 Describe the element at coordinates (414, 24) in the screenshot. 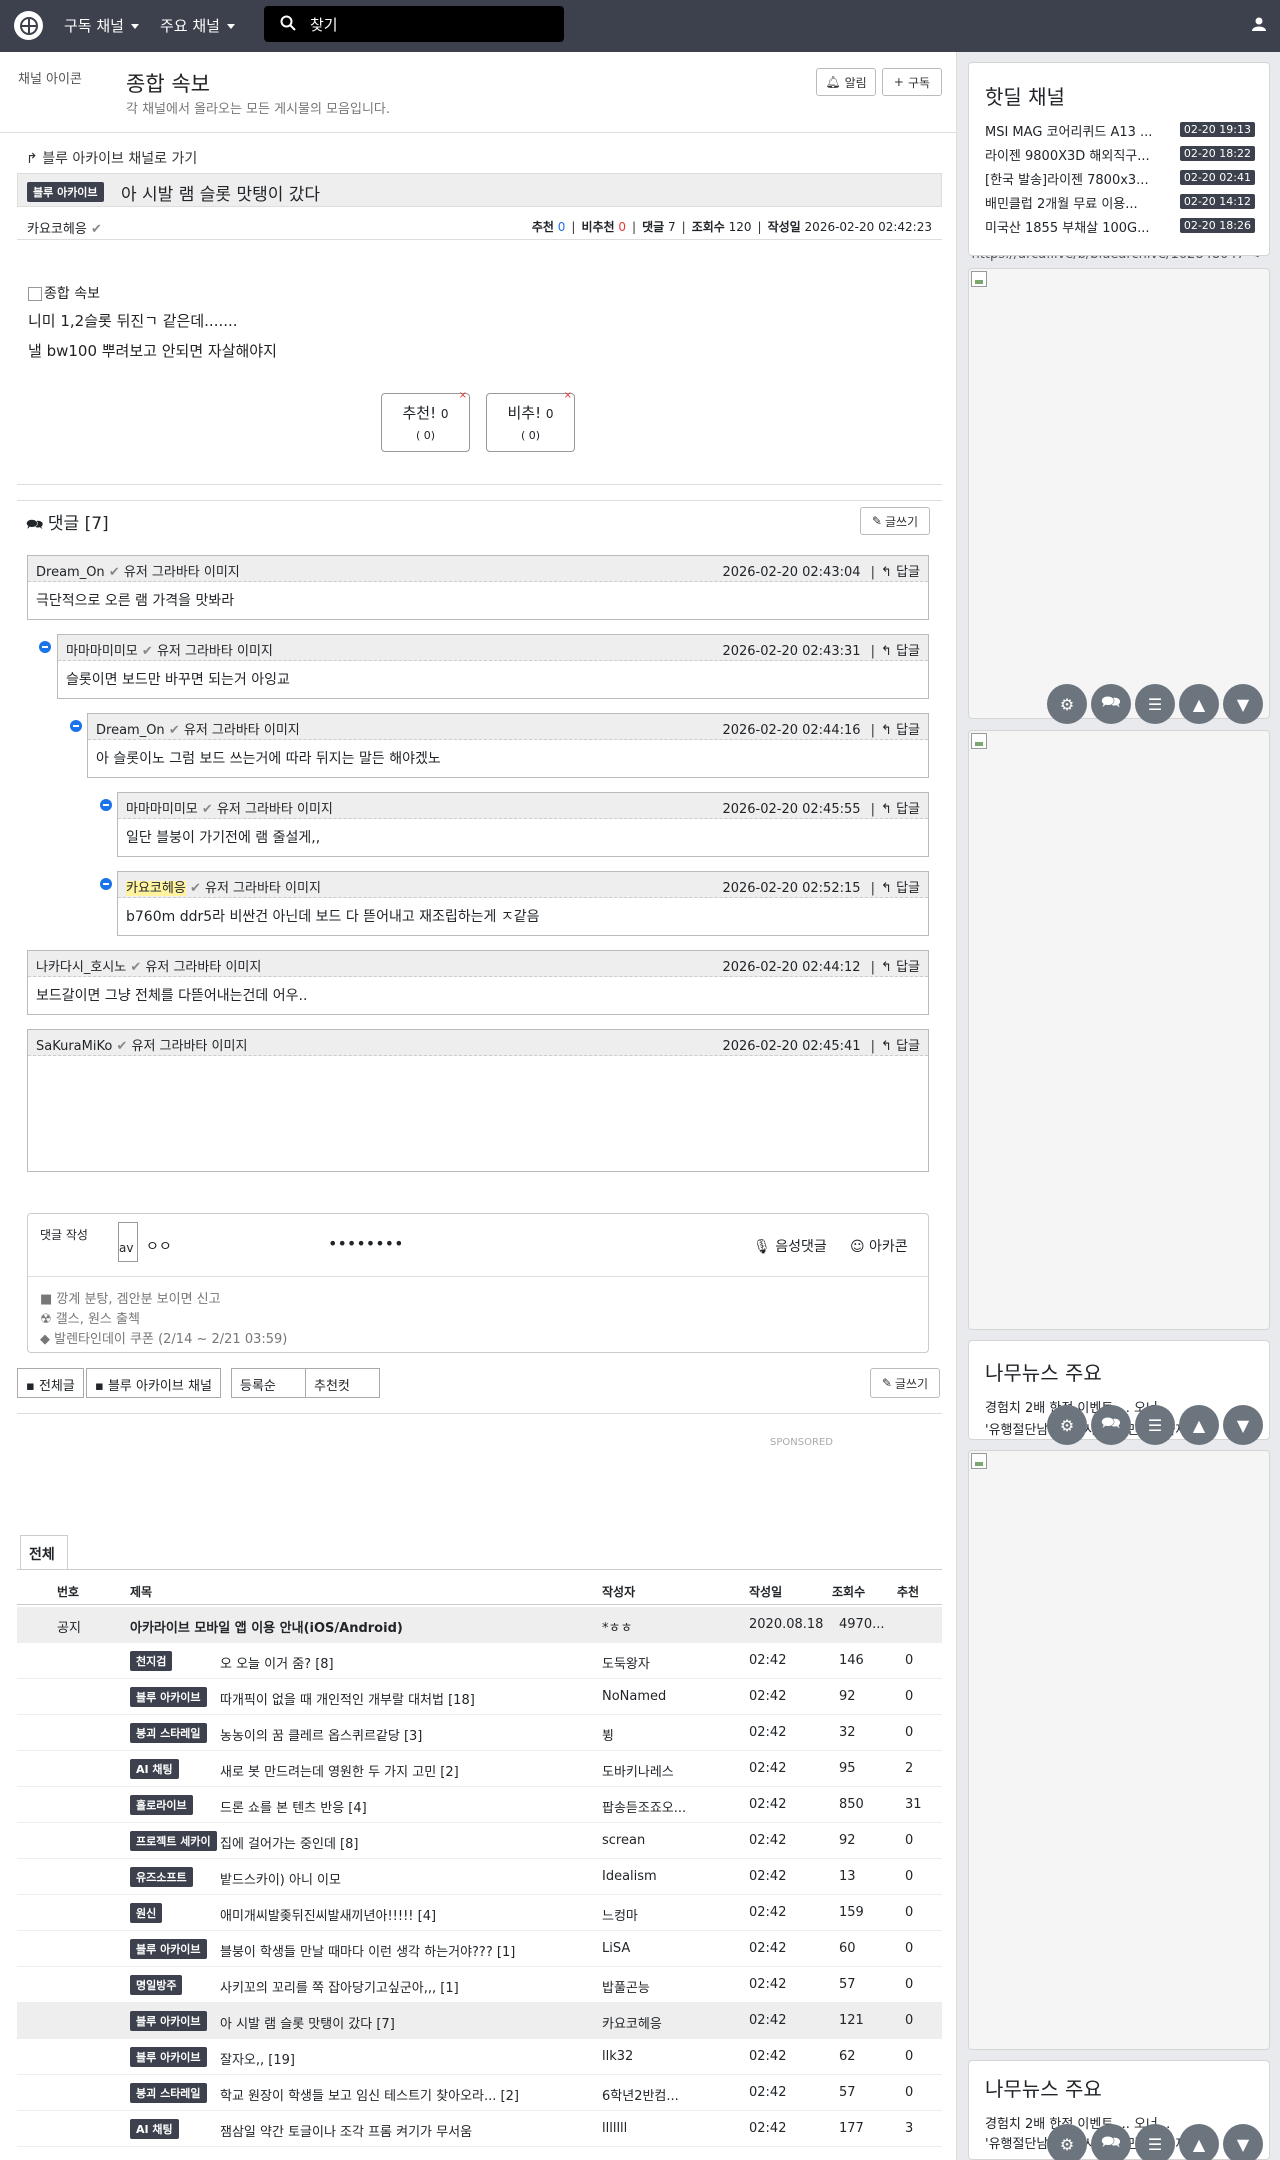

I see `search-input: 찾기` at that location.